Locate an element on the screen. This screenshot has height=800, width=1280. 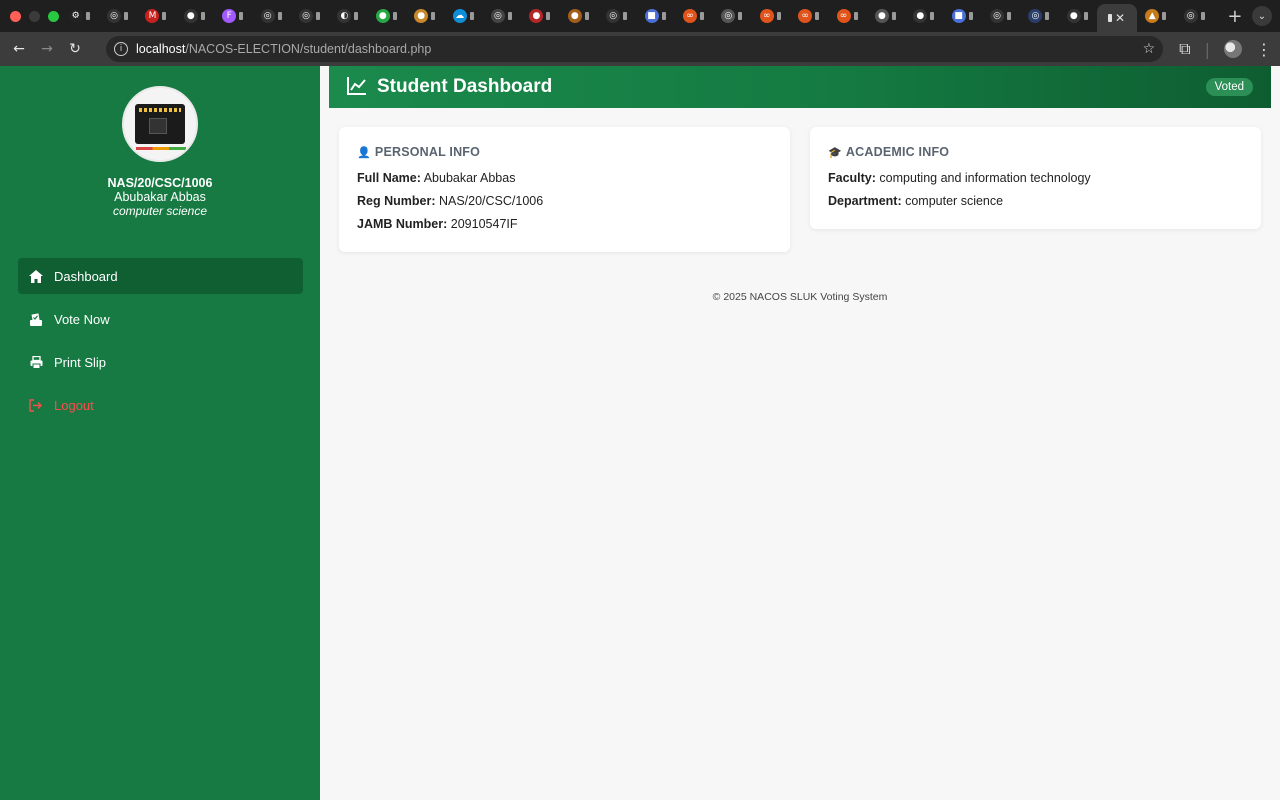
browser-tab: F is located at coordinates (233, 16).